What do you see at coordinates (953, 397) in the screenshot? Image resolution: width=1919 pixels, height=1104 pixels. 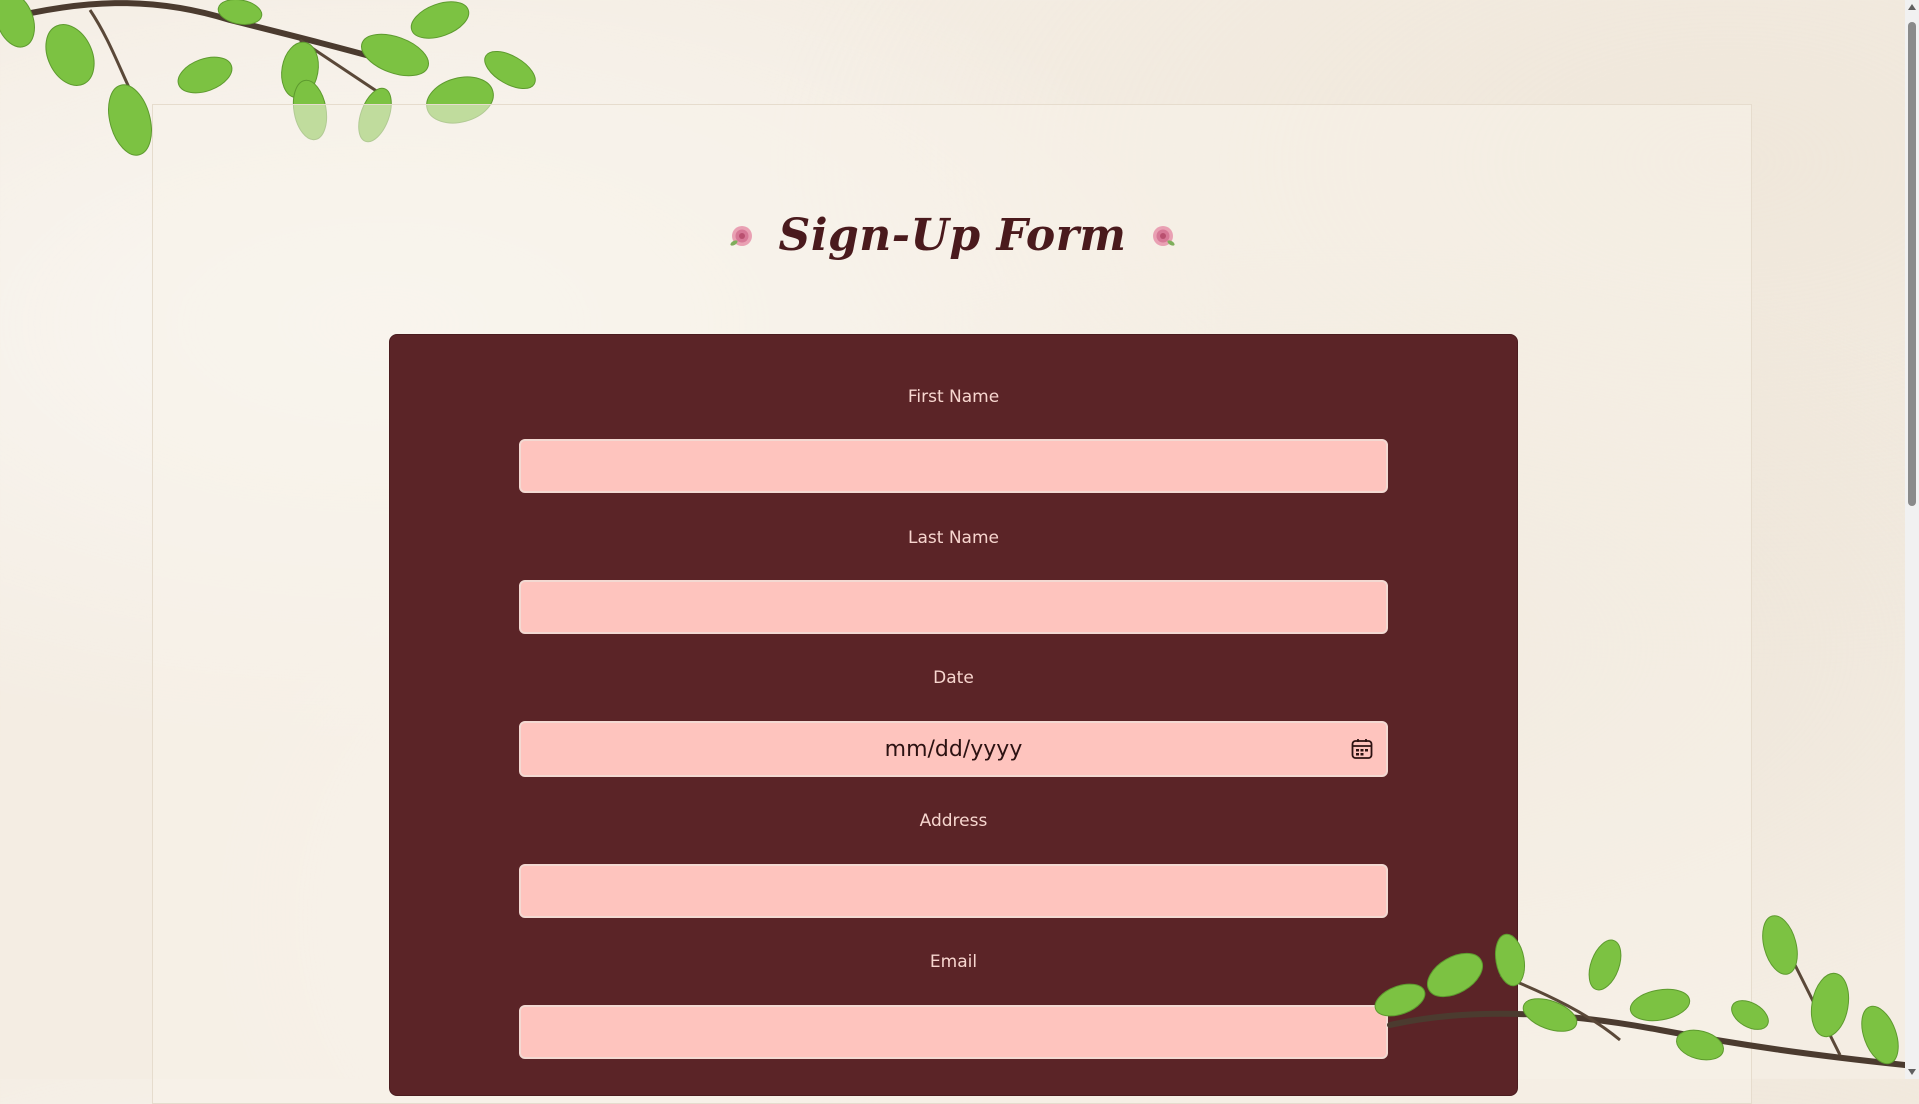 I see `first-name-label: First Name` at bounding box center [953, 397].